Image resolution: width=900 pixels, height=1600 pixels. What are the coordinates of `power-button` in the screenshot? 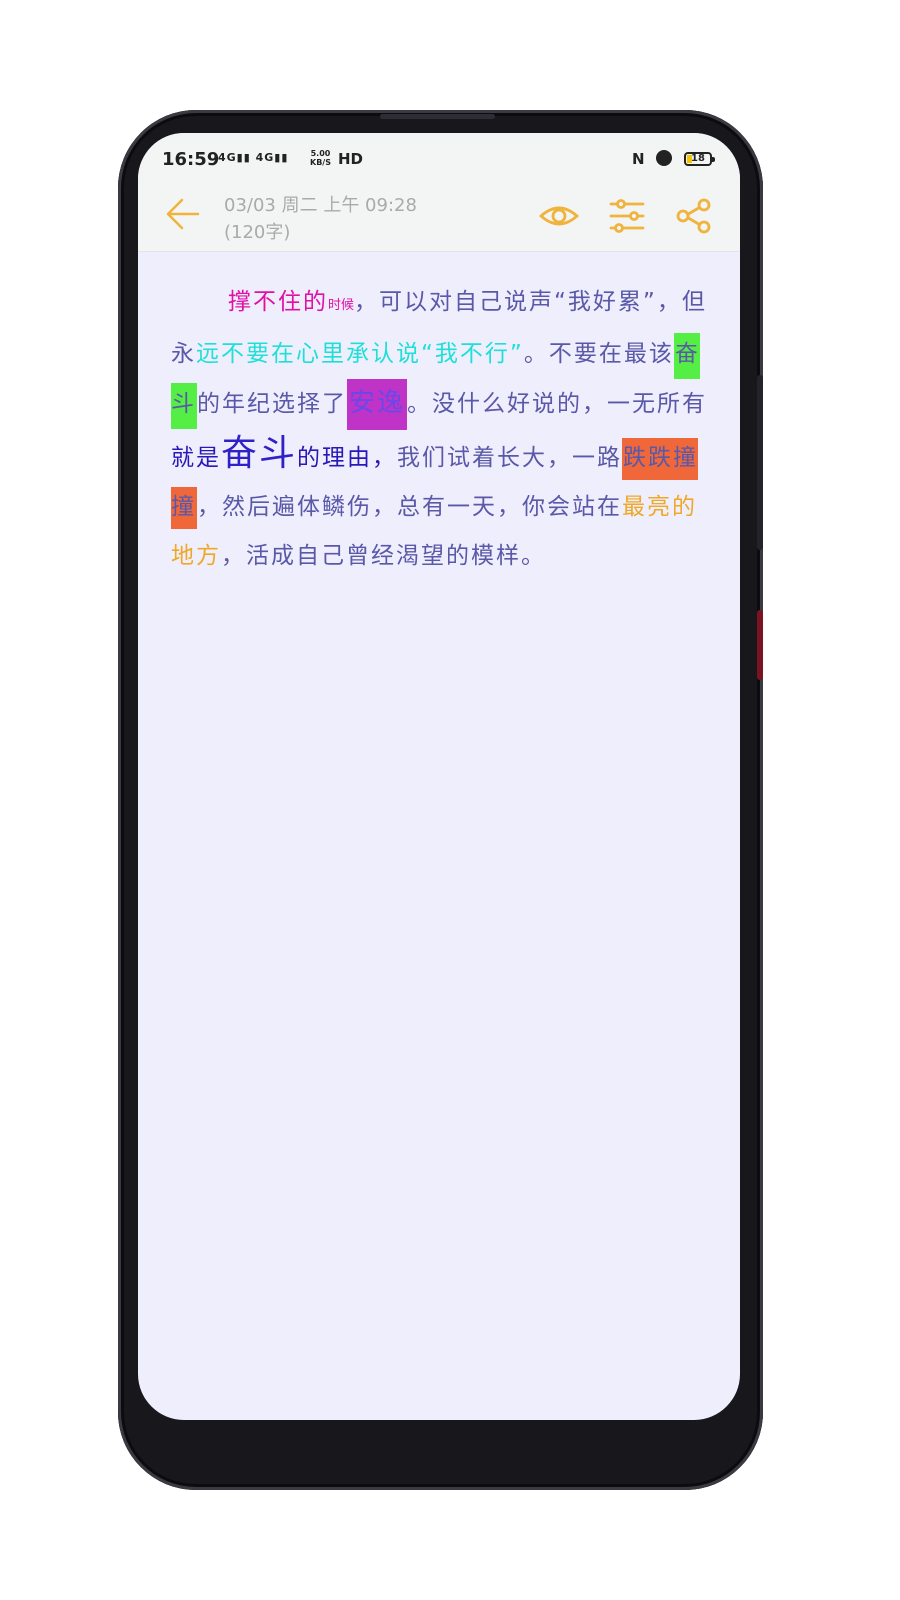 It's located at (760, 645).